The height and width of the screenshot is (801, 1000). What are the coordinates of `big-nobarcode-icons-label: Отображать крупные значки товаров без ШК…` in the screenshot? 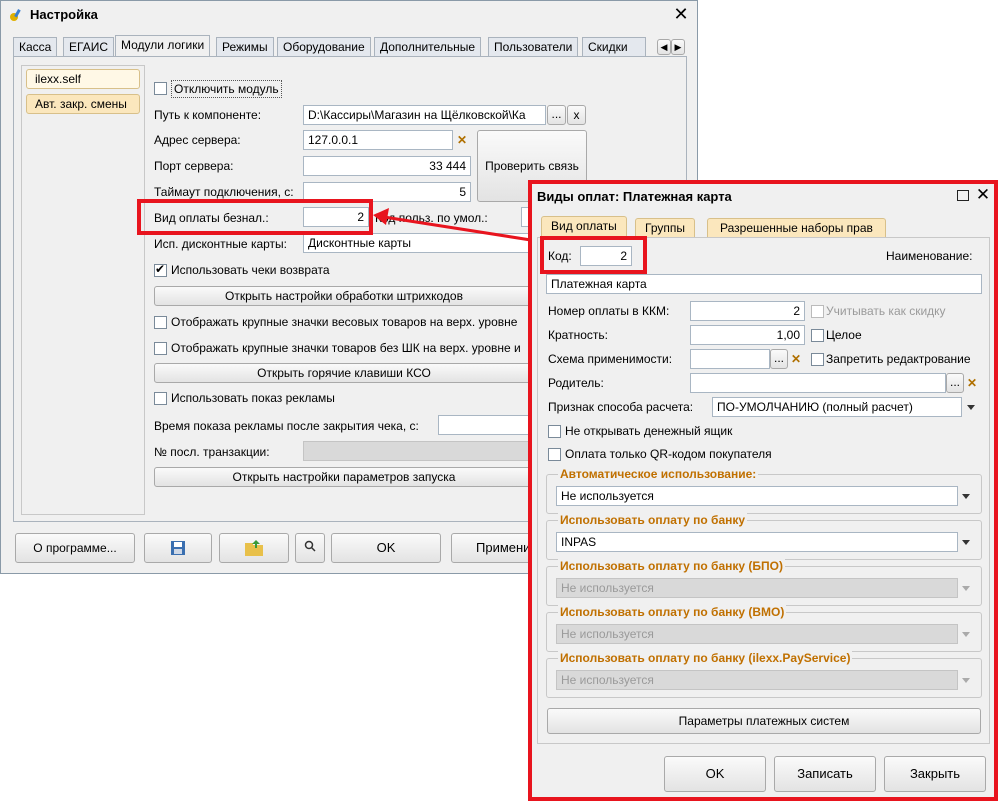 It's located at (346, 348).